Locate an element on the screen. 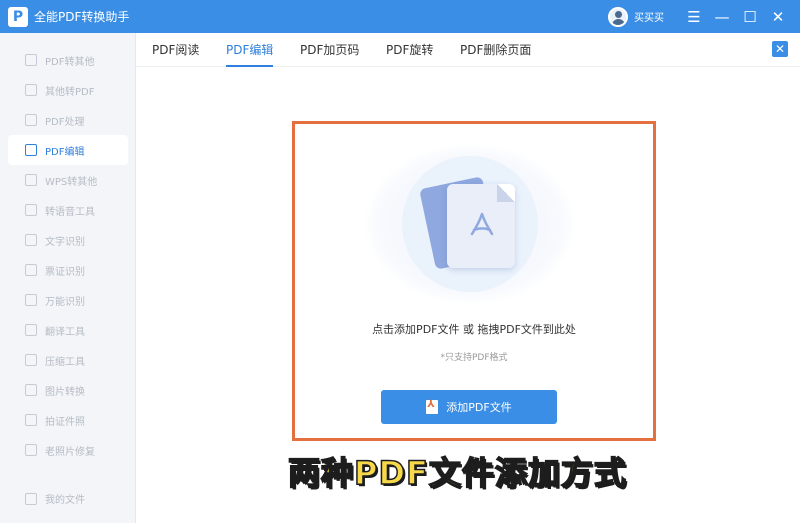  title-bar-controls: 买买买 ☰ — ☐ ✕ is located at coordinates (700, 16).